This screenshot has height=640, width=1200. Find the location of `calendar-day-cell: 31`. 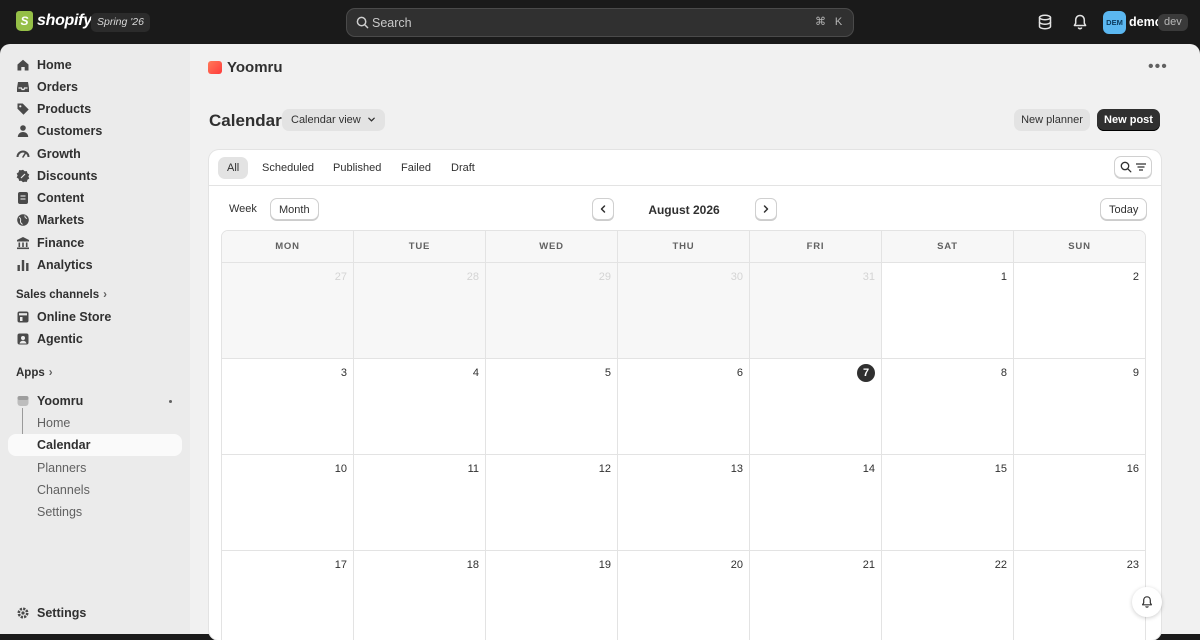

calendar-day-cell: 31 is located at coordinates (815, 310).